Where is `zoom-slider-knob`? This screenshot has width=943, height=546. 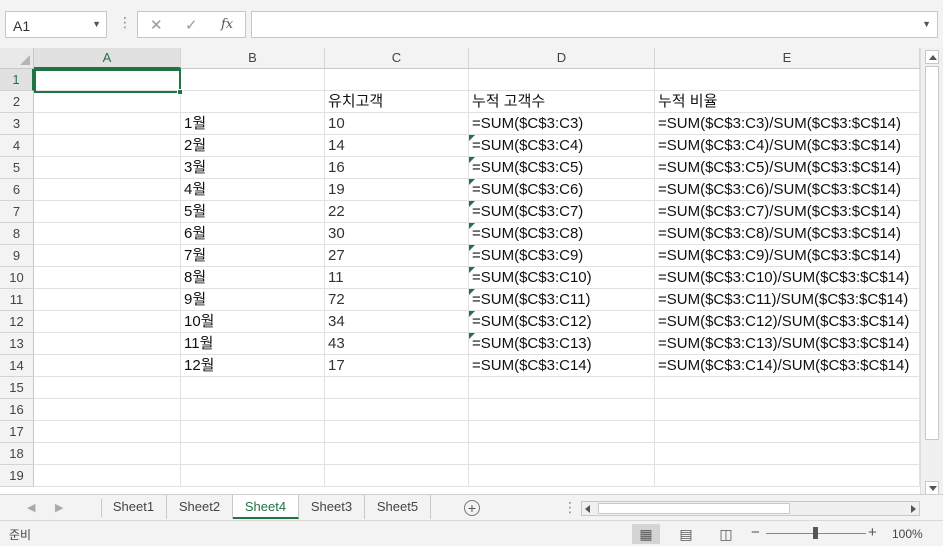
zoom-slider-knob is located at coordinates (815, 533).